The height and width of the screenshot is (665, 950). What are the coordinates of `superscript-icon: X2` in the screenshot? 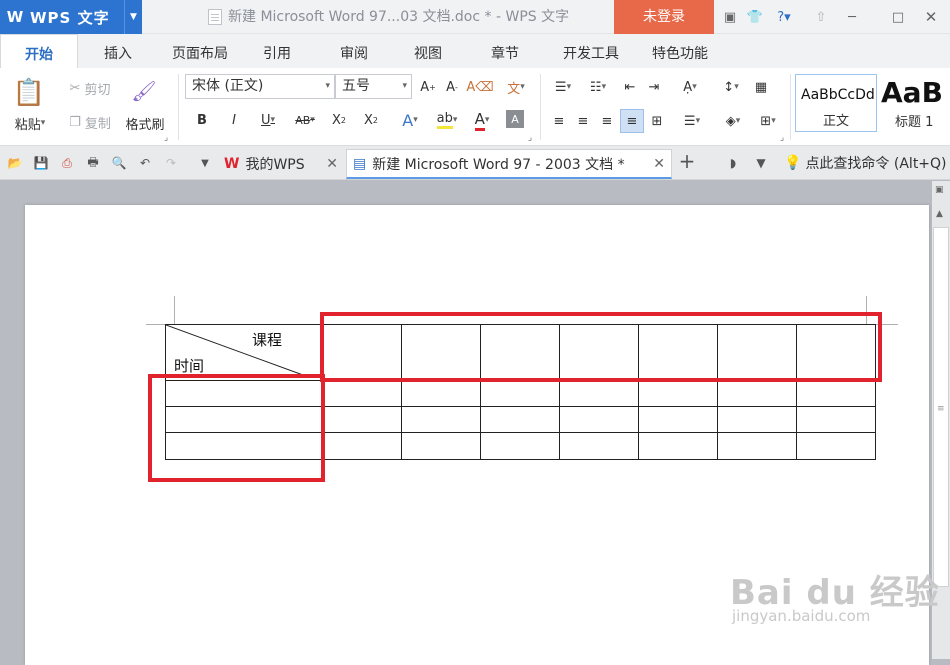 It's located at (339, 120).